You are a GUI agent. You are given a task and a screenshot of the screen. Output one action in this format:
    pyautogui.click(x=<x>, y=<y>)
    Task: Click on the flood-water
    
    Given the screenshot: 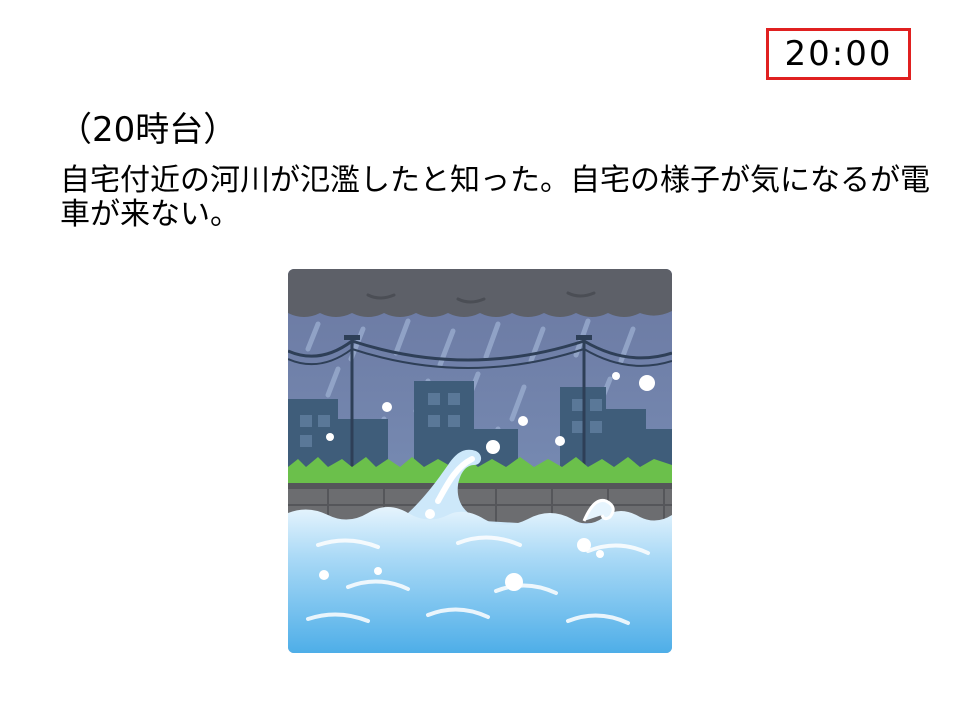 What is the action you would take?
    pyautogui.click(x=480, y=580)
    